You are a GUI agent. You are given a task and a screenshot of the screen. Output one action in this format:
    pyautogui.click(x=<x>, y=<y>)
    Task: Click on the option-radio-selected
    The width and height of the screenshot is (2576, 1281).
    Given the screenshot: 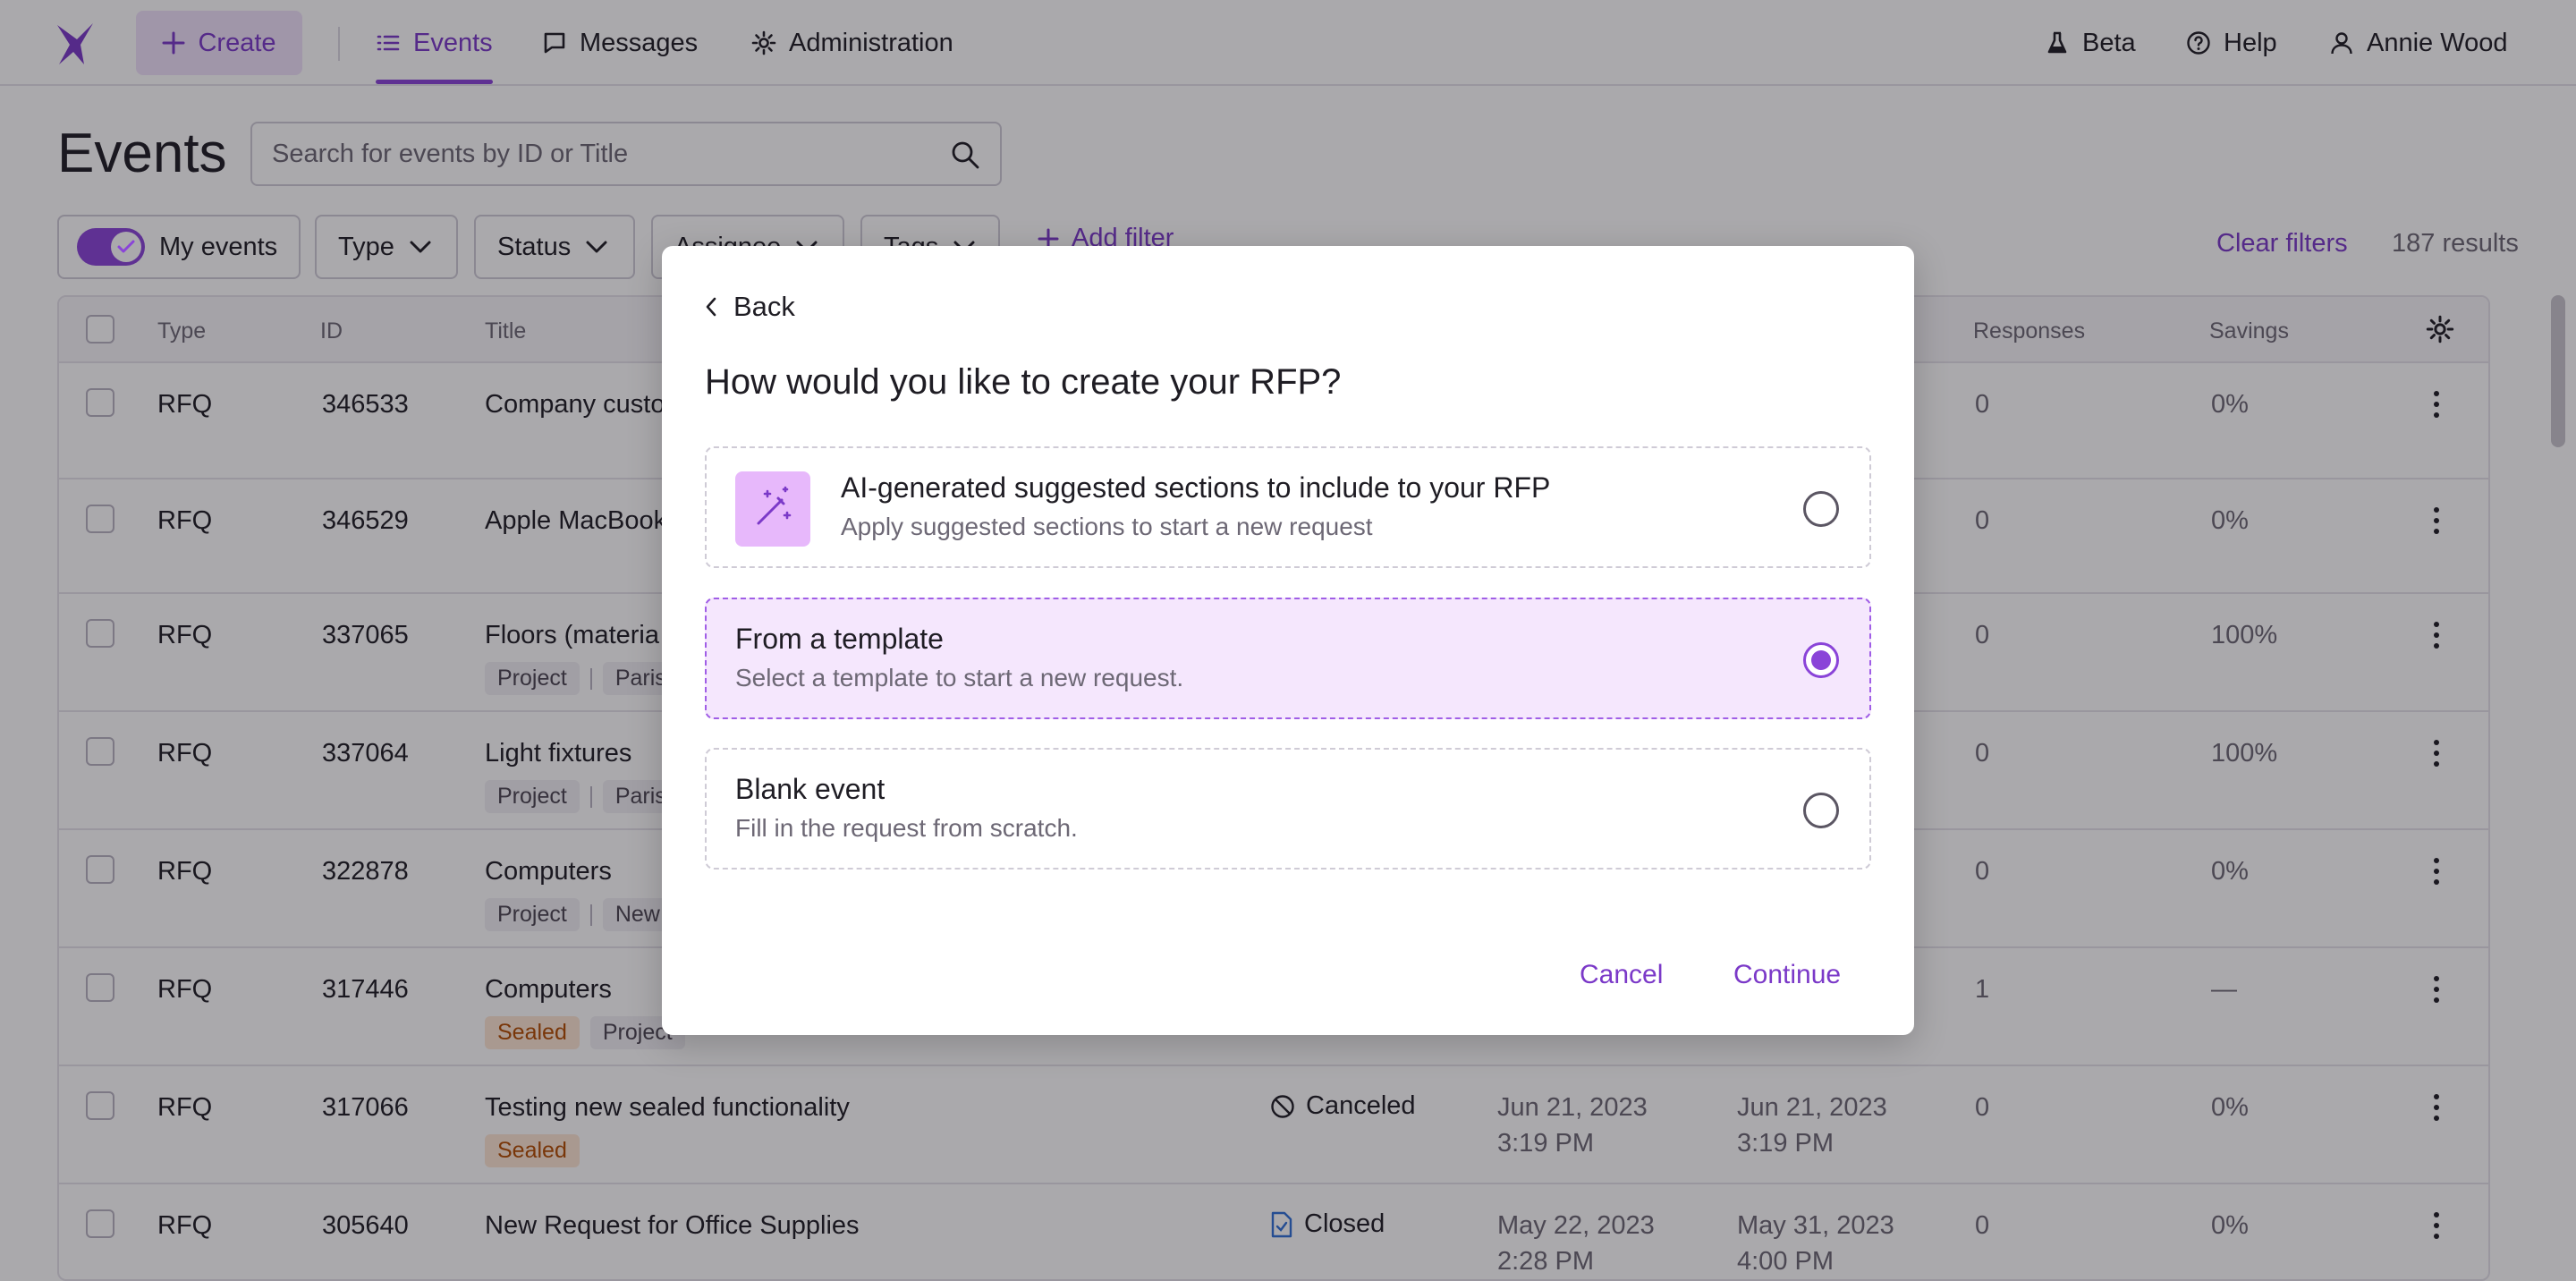 What is the action you would take?
    pyautogui.click(x=1821, y=660)
    